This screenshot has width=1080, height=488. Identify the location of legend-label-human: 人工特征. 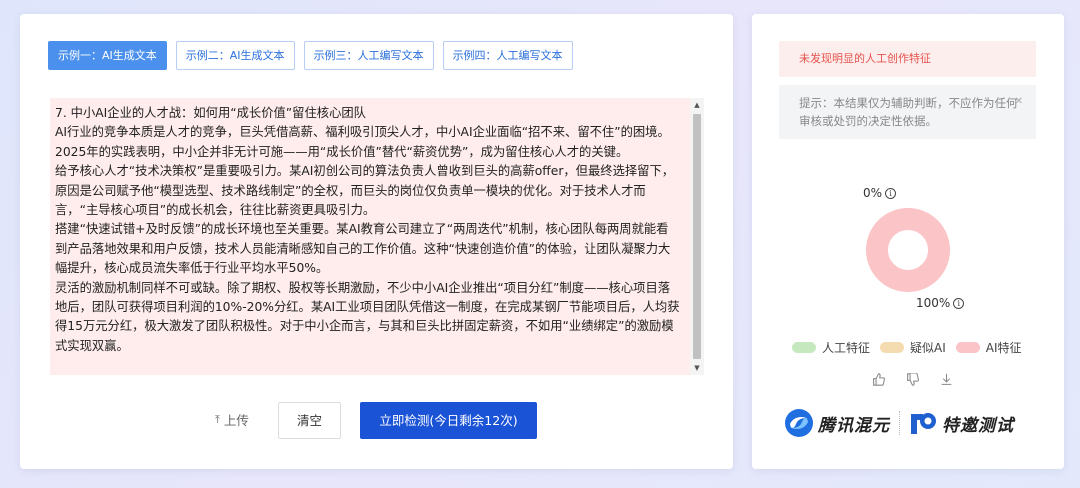
(846, 348).